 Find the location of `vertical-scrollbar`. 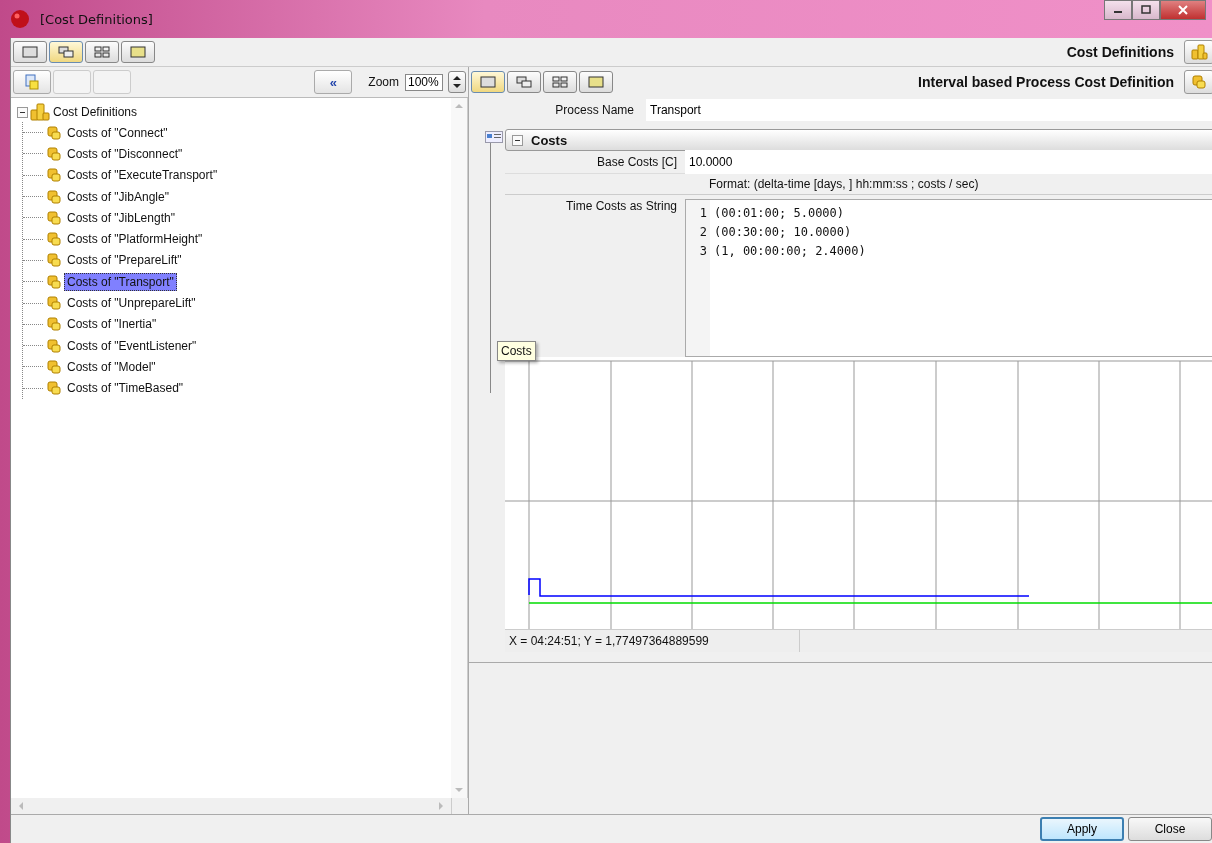

vertical-scrollbar is located at coordinates (459, 448).